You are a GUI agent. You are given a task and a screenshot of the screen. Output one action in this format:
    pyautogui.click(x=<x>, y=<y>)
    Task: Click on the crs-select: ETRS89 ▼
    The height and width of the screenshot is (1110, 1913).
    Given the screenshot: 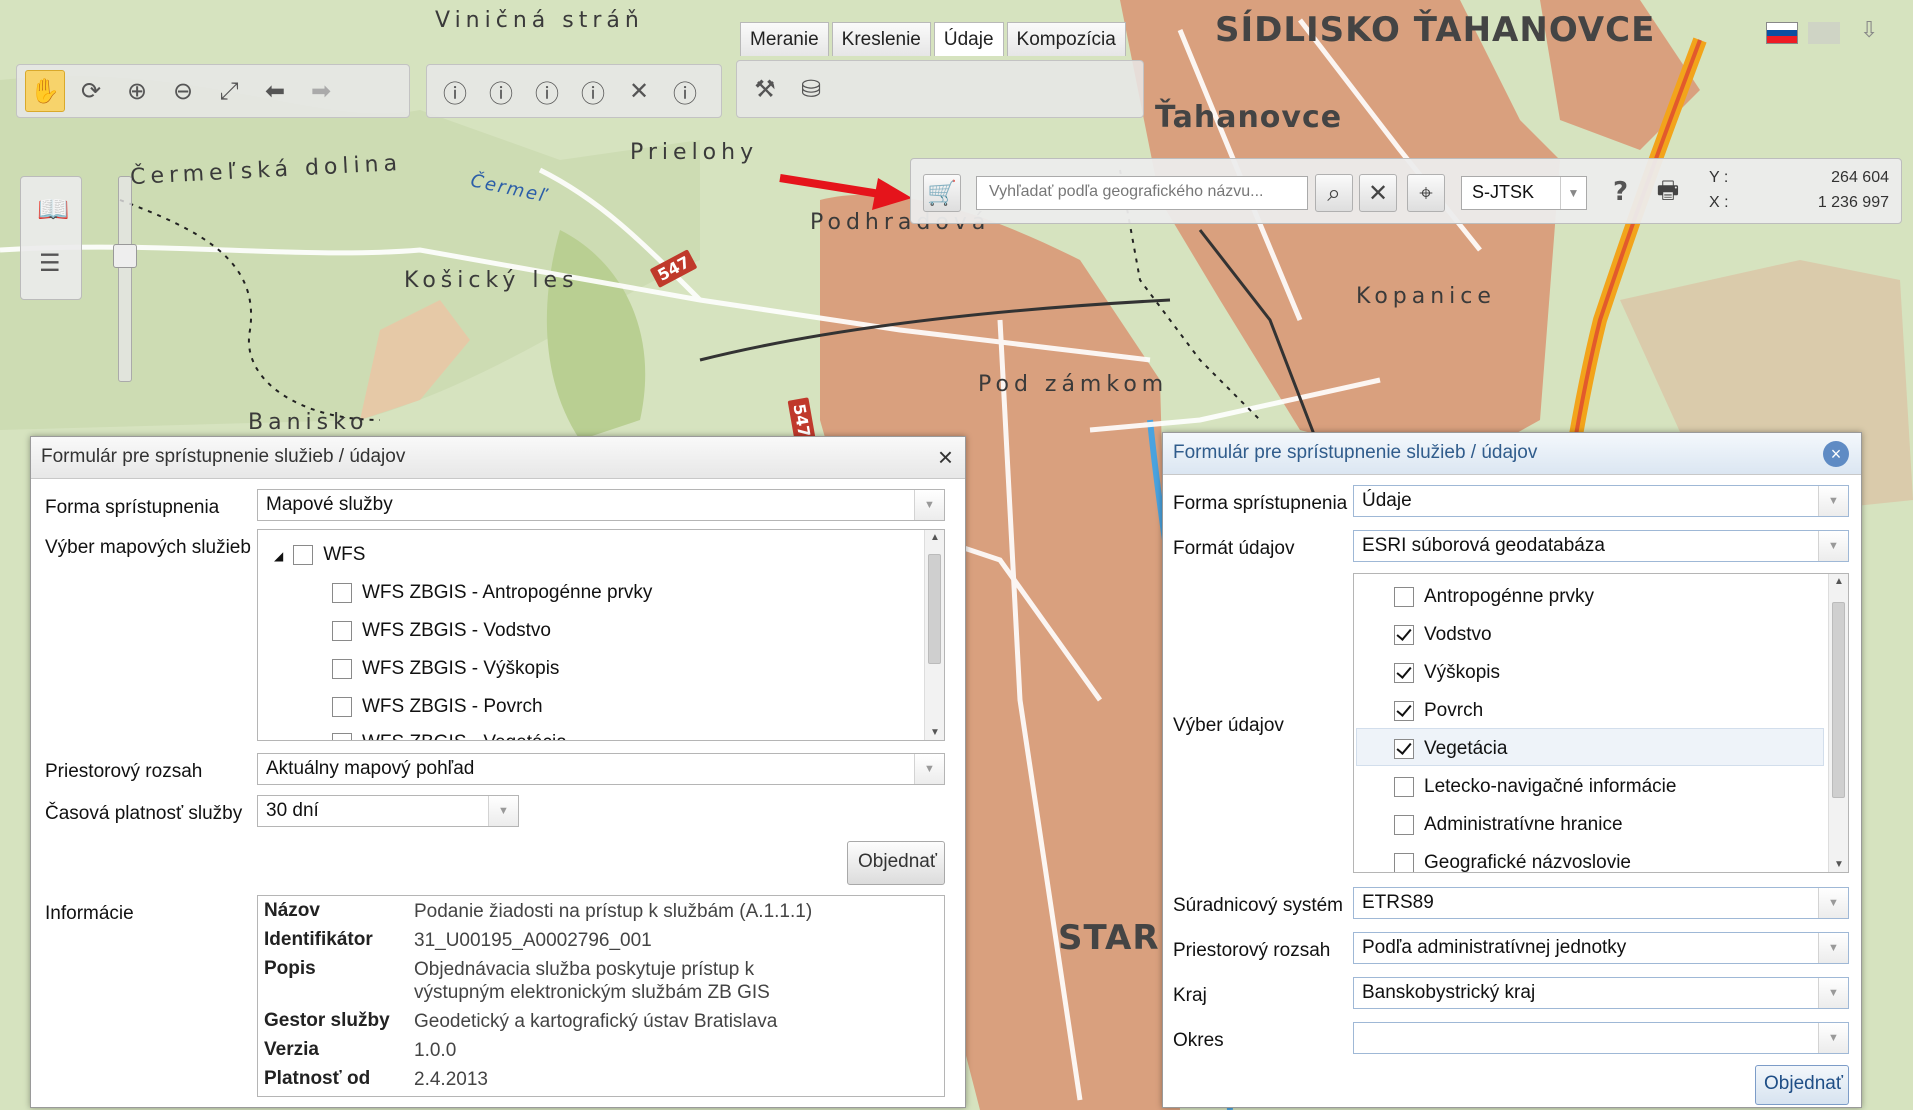 What is the action you would take?
    pyautogui.click(x=1601, y=903)
    